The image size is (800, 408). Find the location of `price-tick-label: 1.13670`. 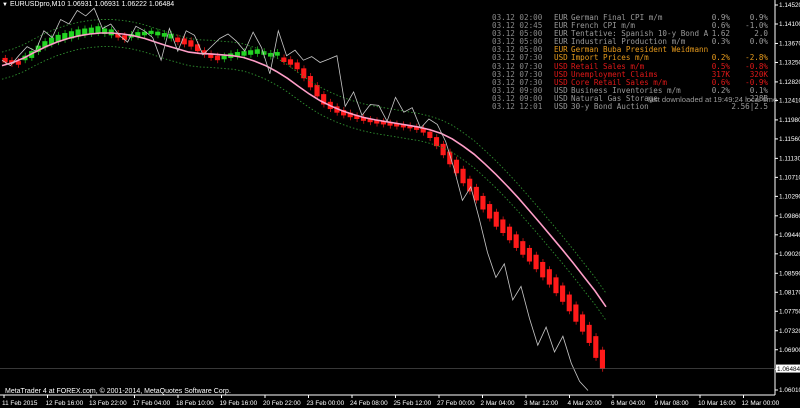

price-tick-label: 1.13670 is located at coordinates (789, 44).